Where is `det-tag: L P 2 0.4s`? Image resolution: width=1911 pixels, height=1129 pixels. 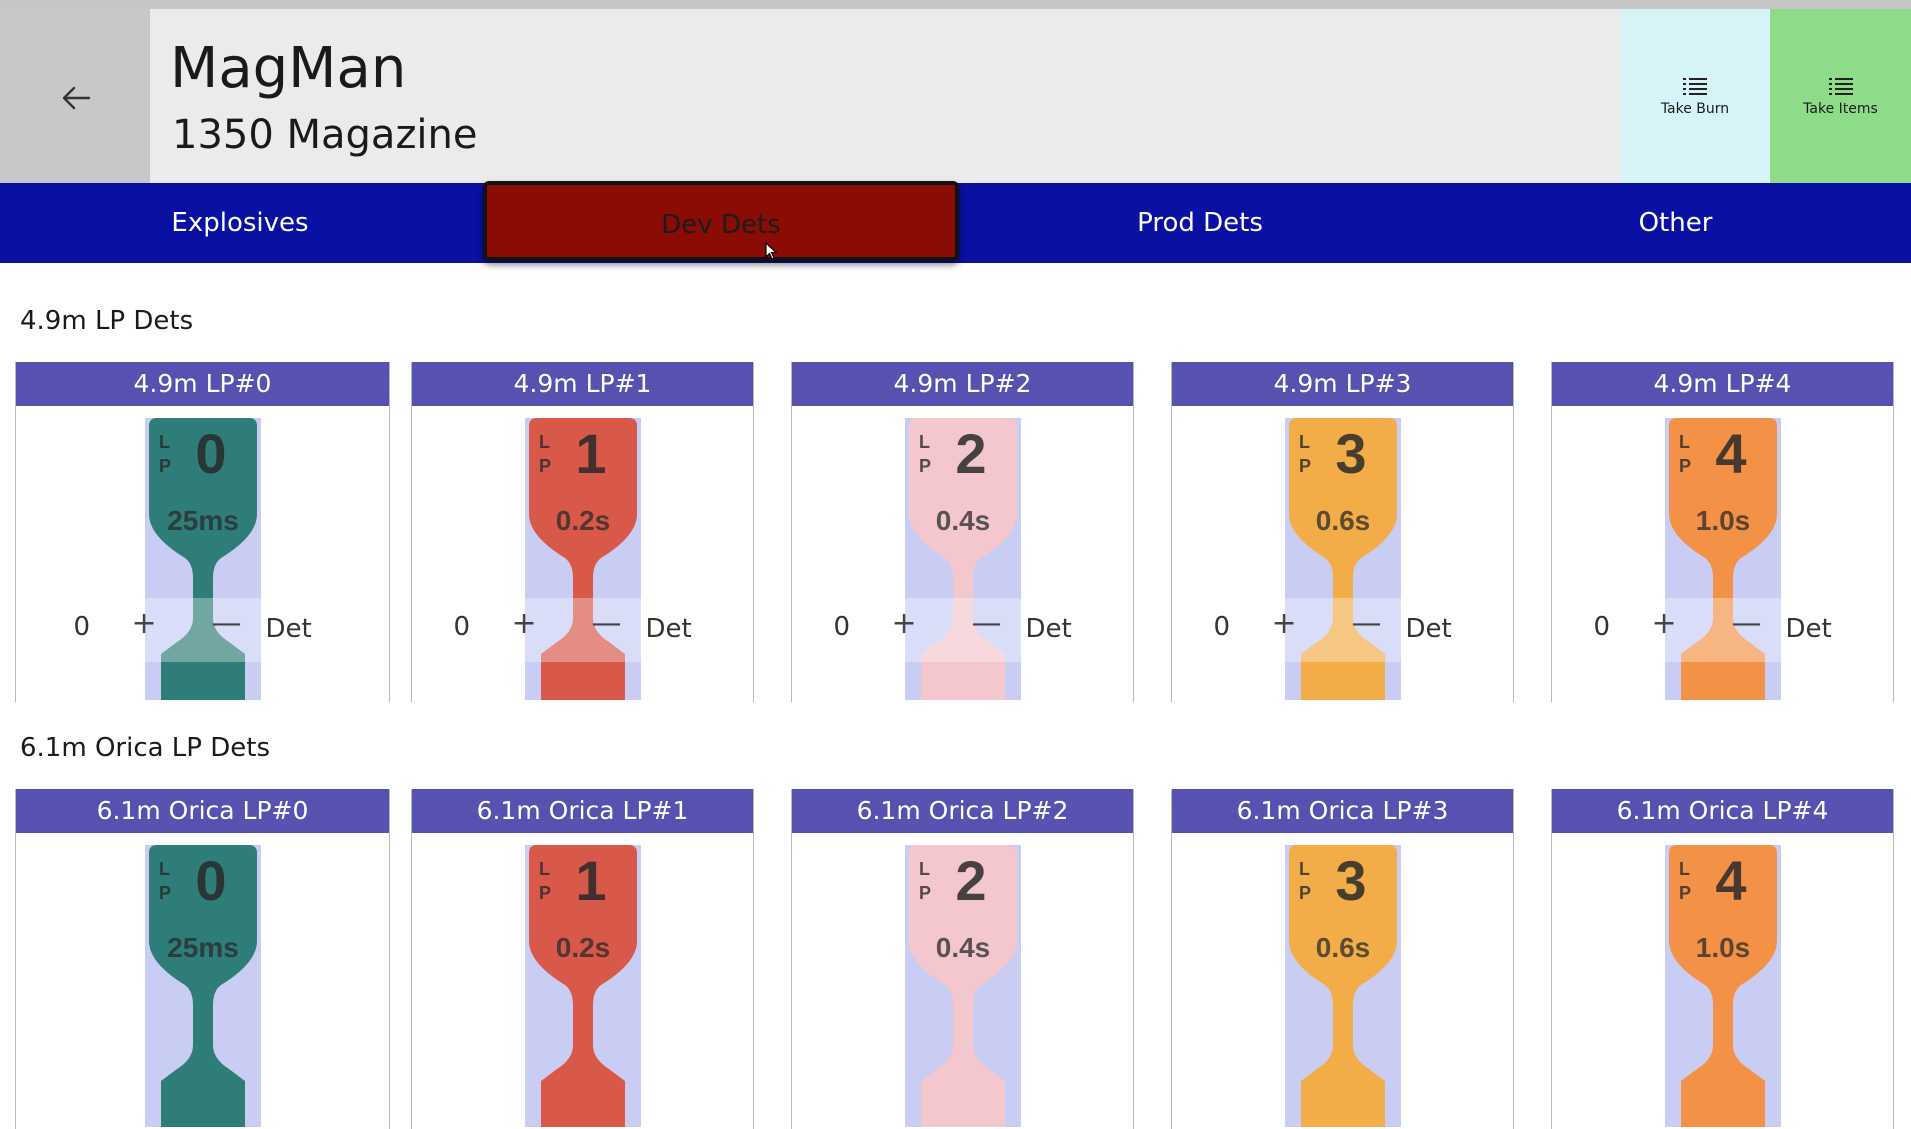 det-tag: L P 2 0.4s is located at coordinates (962, 986).